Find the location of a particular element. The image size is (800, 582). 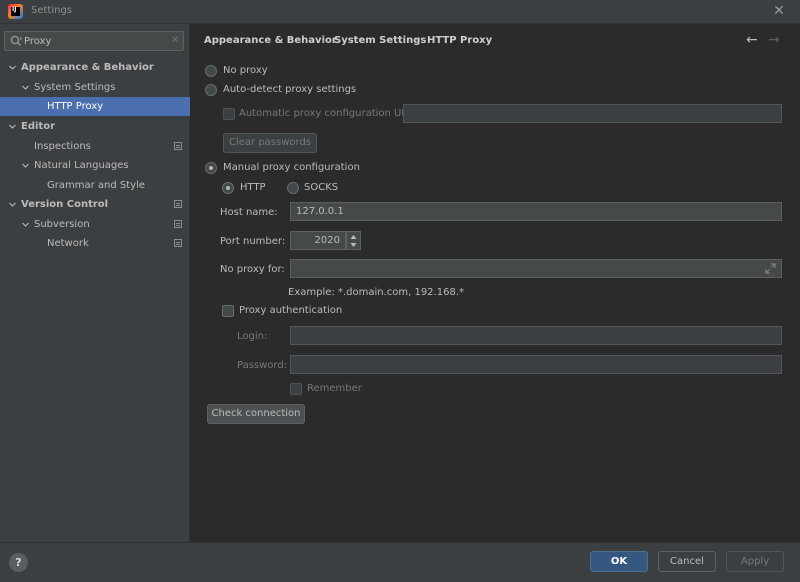

stepper-up-icon is located at coordinates (353, 237).